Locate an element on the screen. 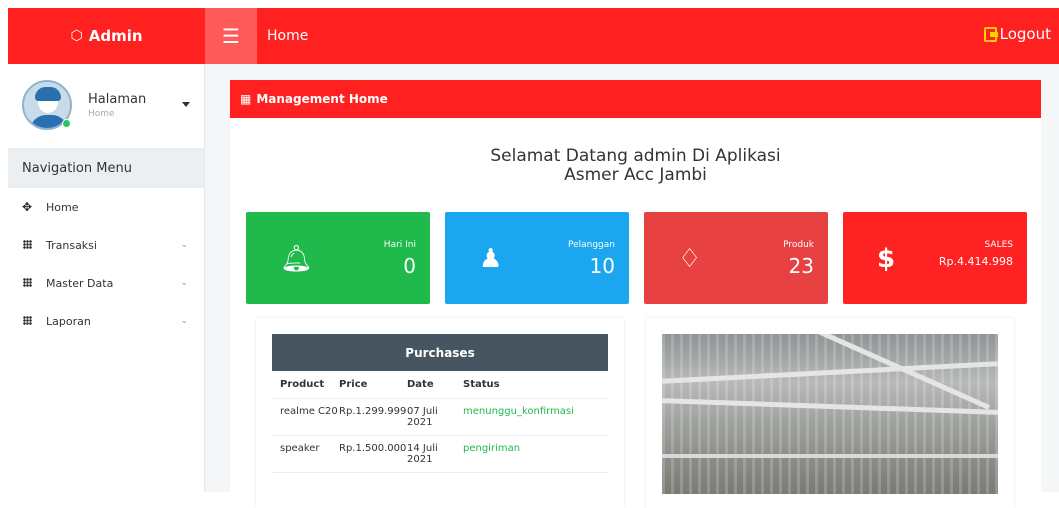 The image size is (1059, 508). price-cell: Rp.1.500.000 is located at coordinates (373, 448).